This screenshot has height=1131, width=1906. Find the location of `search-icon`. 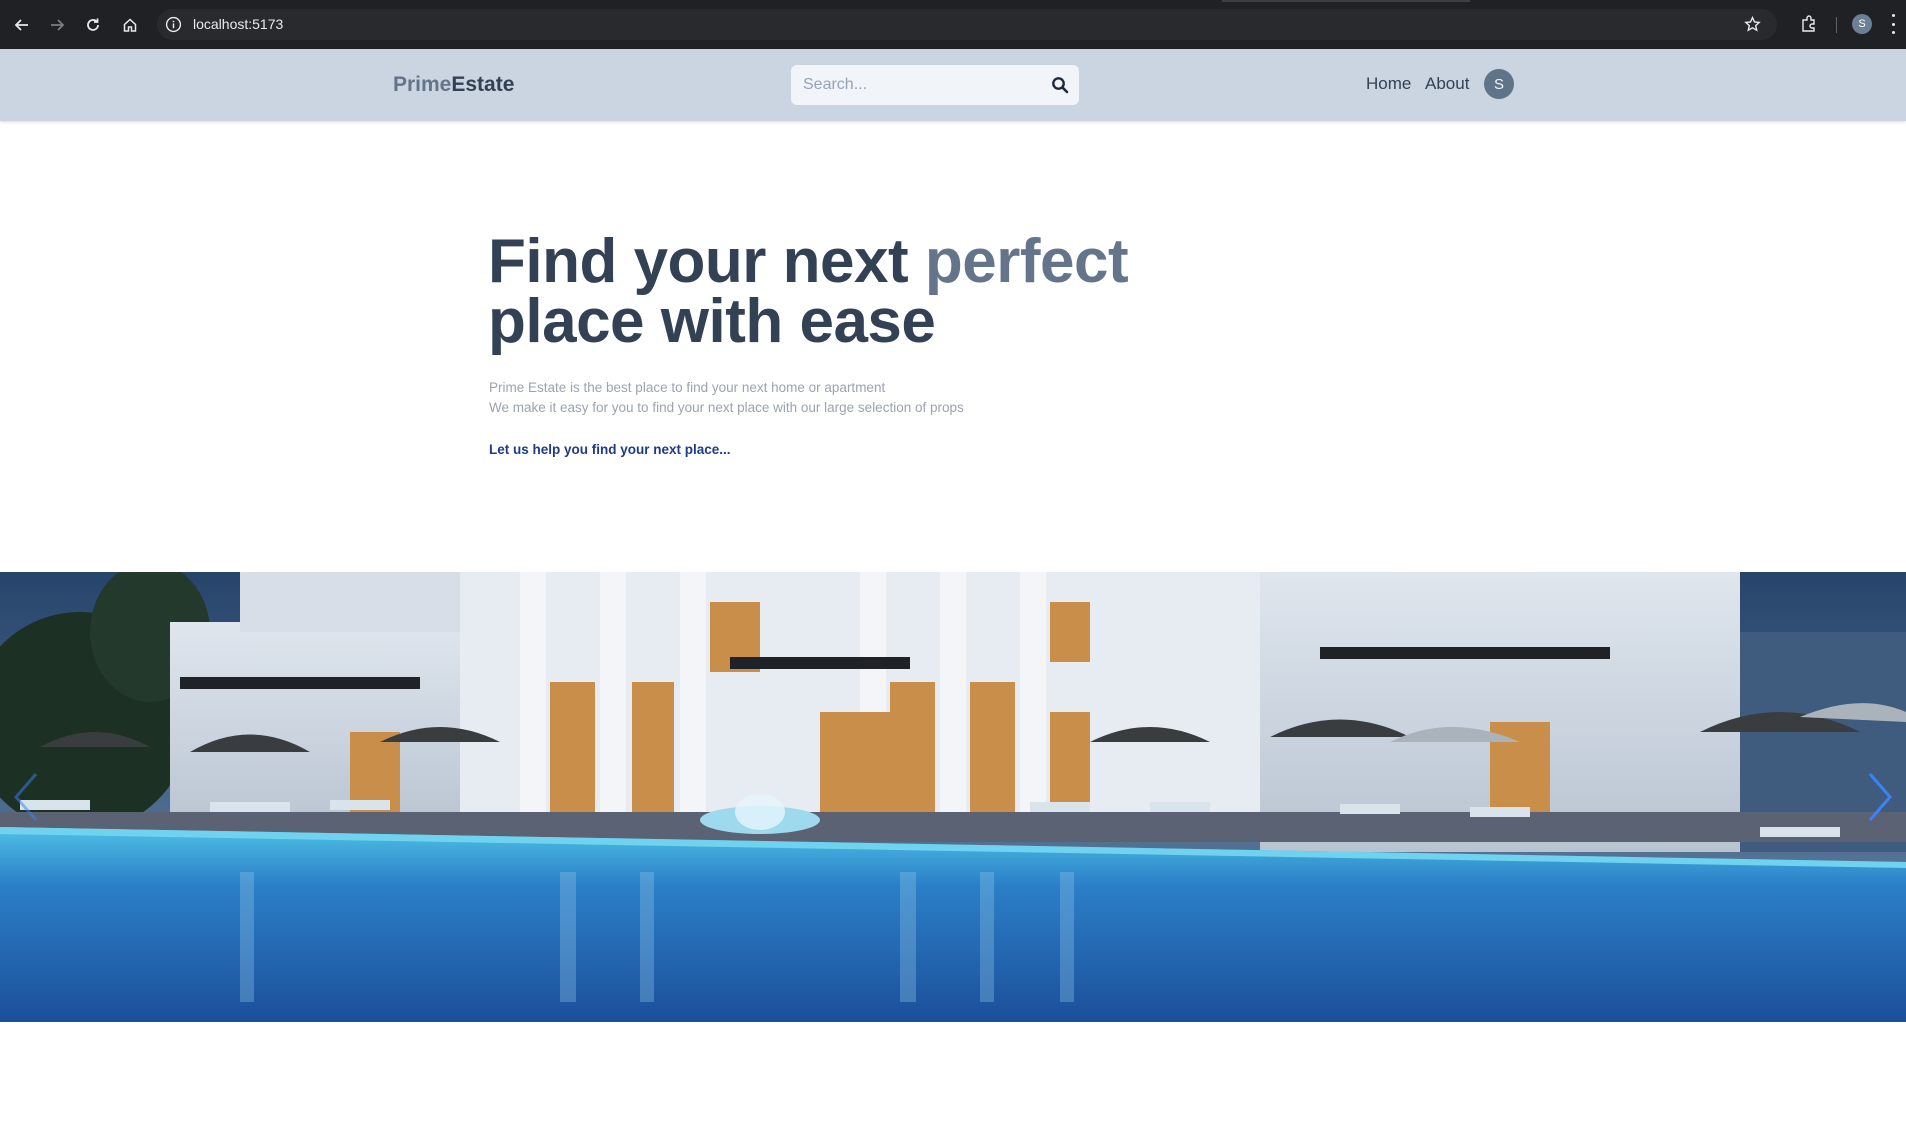

search-icon is located at coordinates (1060, 85).